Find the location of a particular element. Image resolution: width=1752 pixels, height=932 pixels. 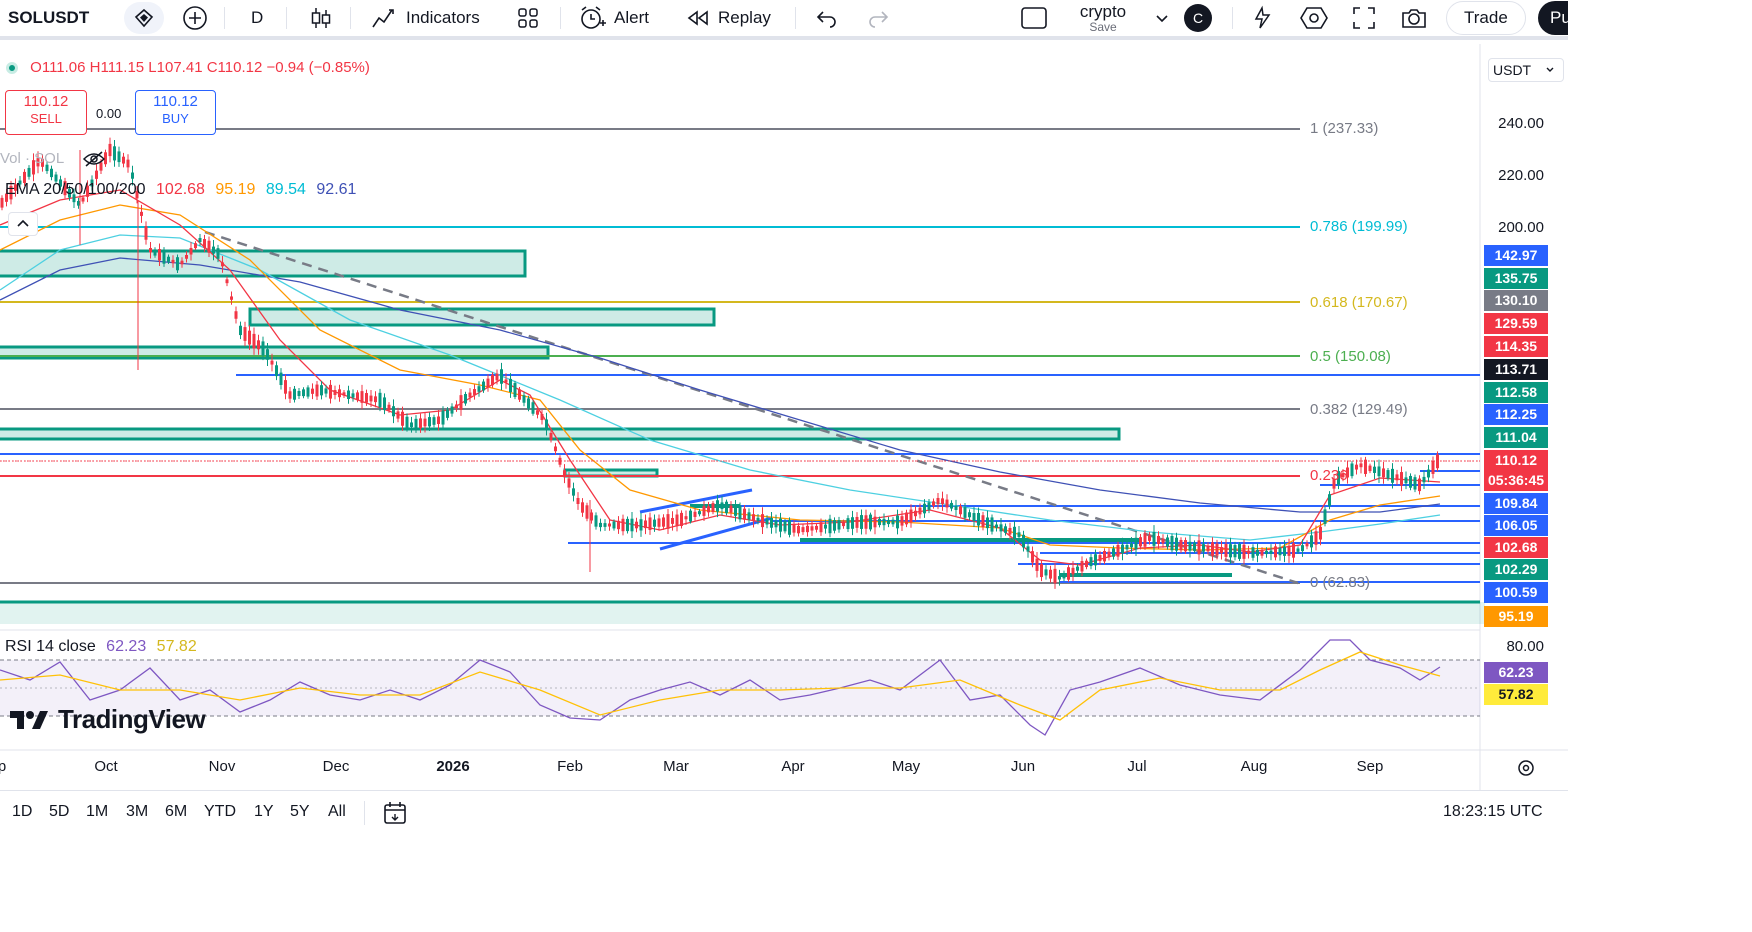

range-button-all: All is located at coordinates (337, 812).